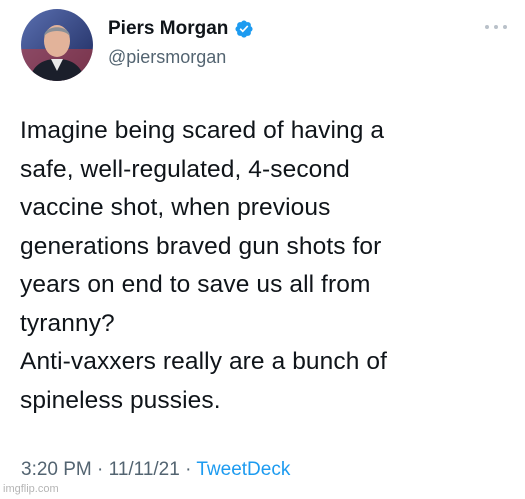 This screenshot has height=499, width=525. I want to click on tweet-line: generations braved gun shots for, so click(201, 246).